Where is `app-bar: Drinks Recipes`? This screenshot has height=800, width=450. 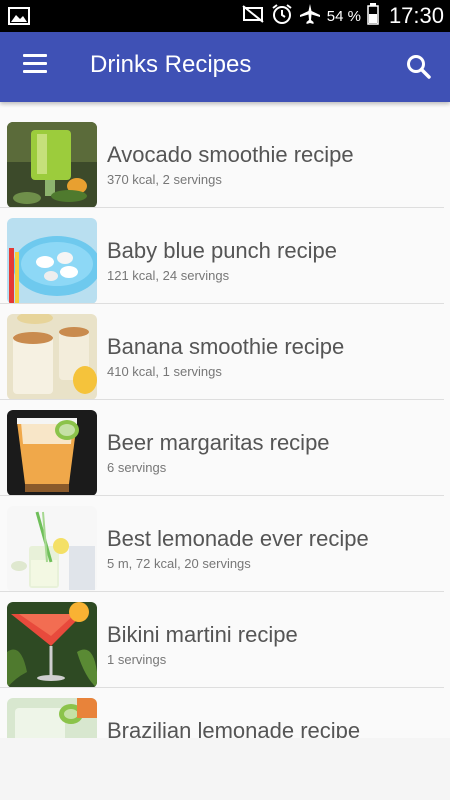 app-bar: Drinks Recipes is located at coordinates (225, 67).